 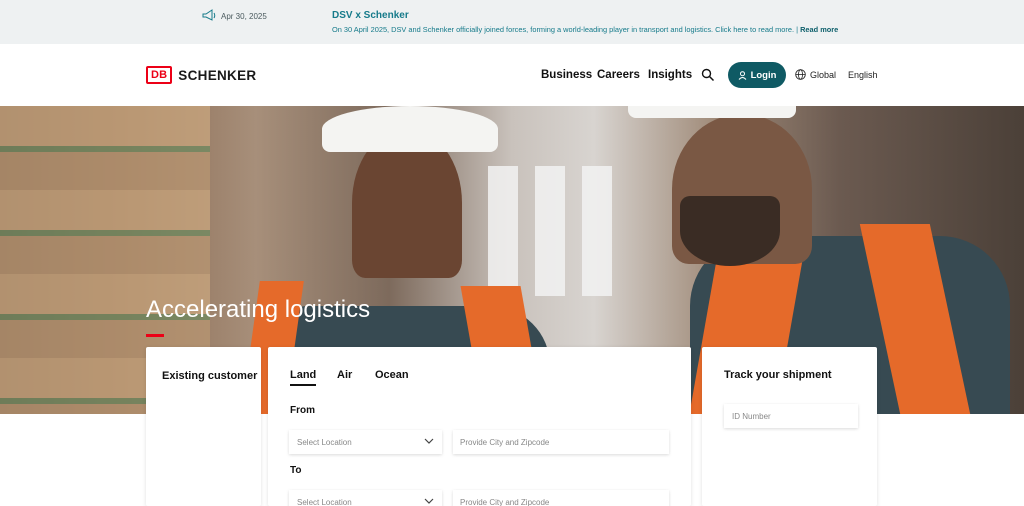 I want to click on nav-insights: Insights, so click(x=670, y=75).